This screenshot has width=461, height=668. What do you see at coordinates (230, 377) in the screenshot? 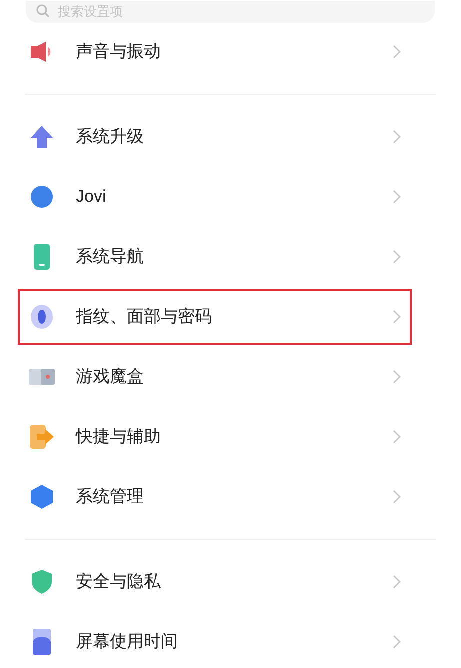
I see `settings-item: 游戏魔盒` at bounding box center [230, 377].